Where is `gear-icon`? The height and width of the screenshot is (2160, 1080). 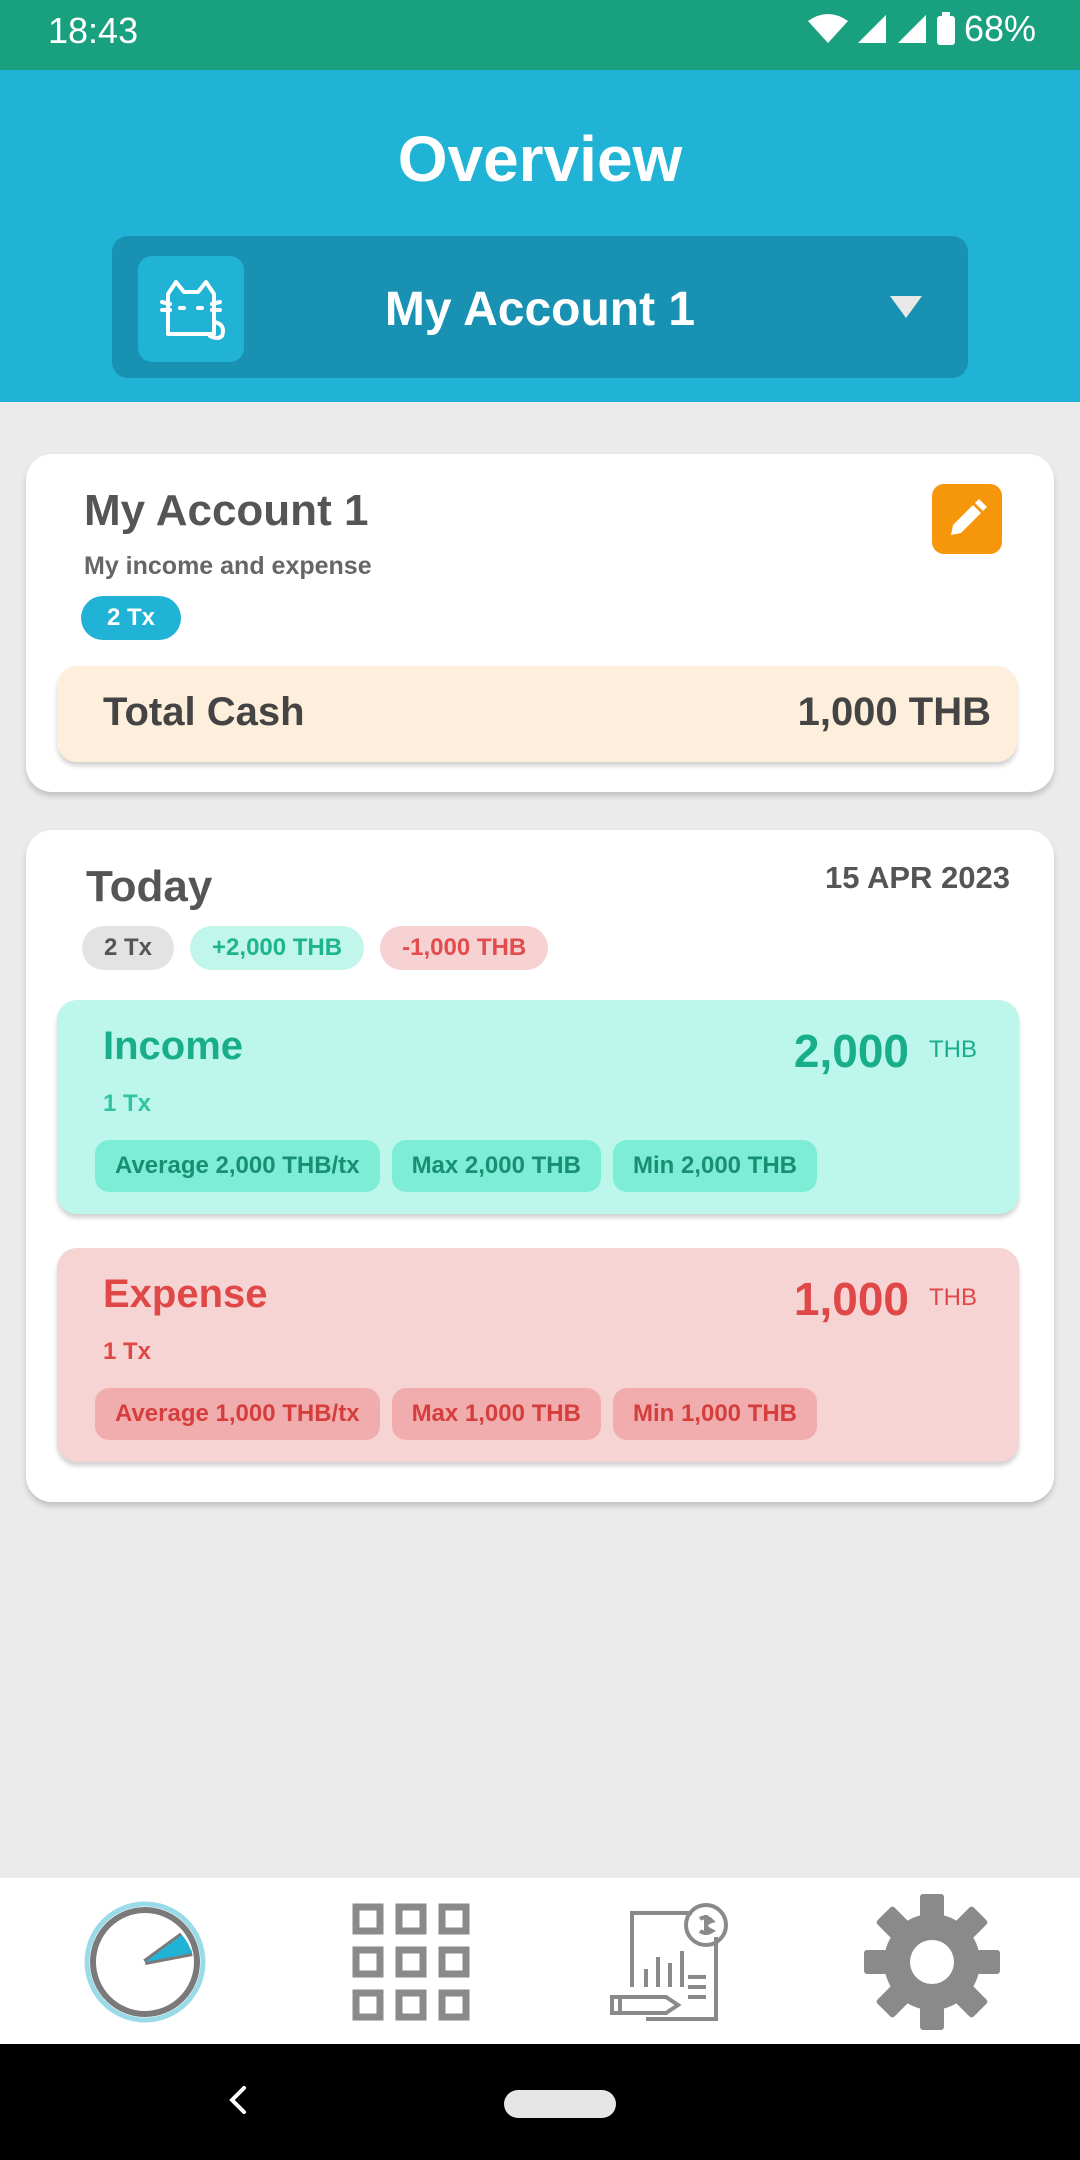
gear-icon is located at coordinates (932, 1962).